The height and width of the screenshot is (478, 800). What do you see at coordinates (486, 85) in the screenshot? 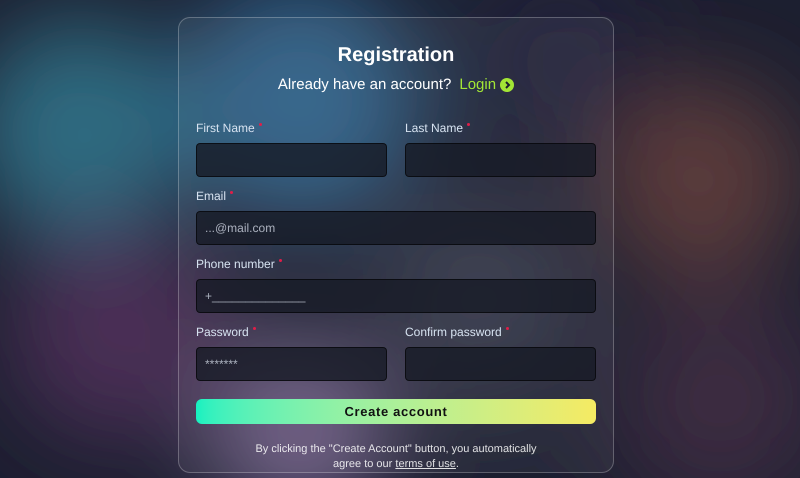
I see `login-link: Login` at bounding box center [486, 85].